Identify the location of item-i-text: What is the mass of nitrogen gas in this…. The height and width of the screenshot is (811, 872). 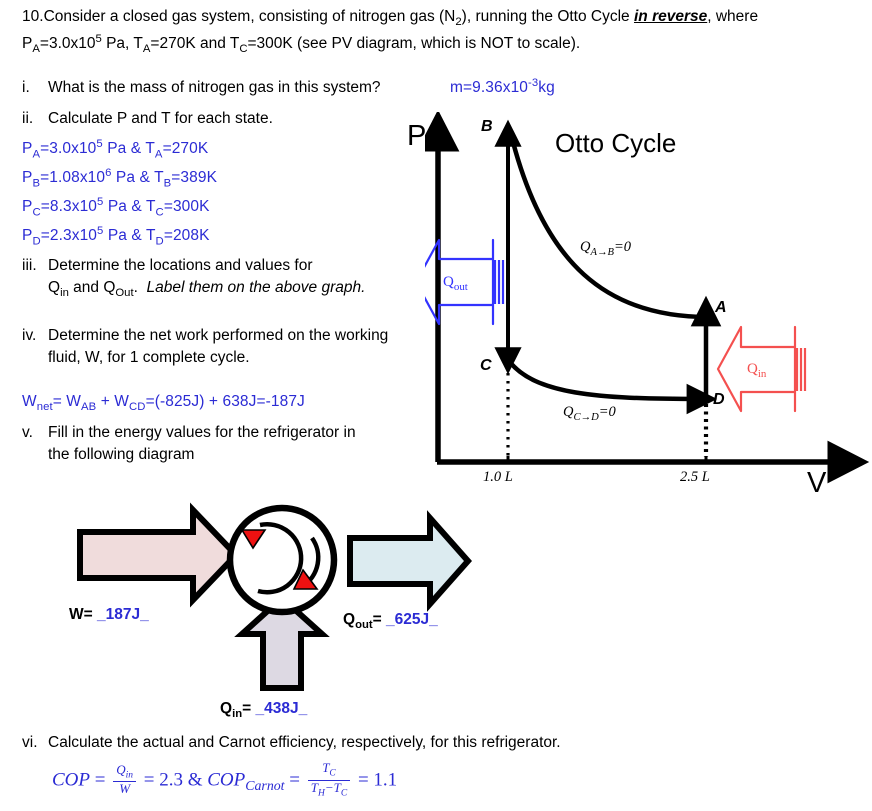
(214, 87).